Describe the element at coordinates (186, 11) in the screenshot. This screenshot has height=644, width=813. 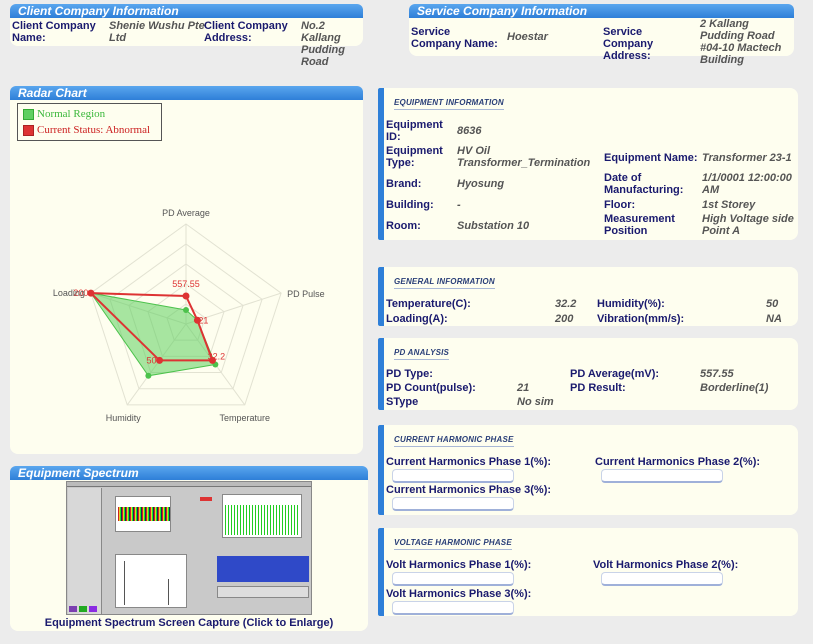
I see `client-company-header: Client Company Information` at that location.